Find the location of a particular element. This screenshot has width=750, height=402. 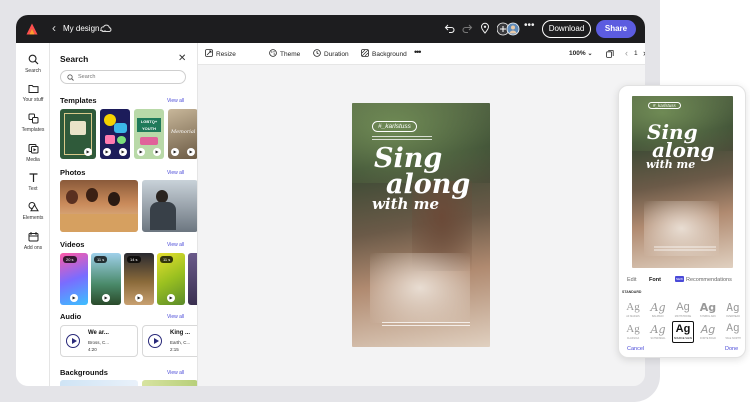

tab-font: Font is located at coordinates (655, 280).